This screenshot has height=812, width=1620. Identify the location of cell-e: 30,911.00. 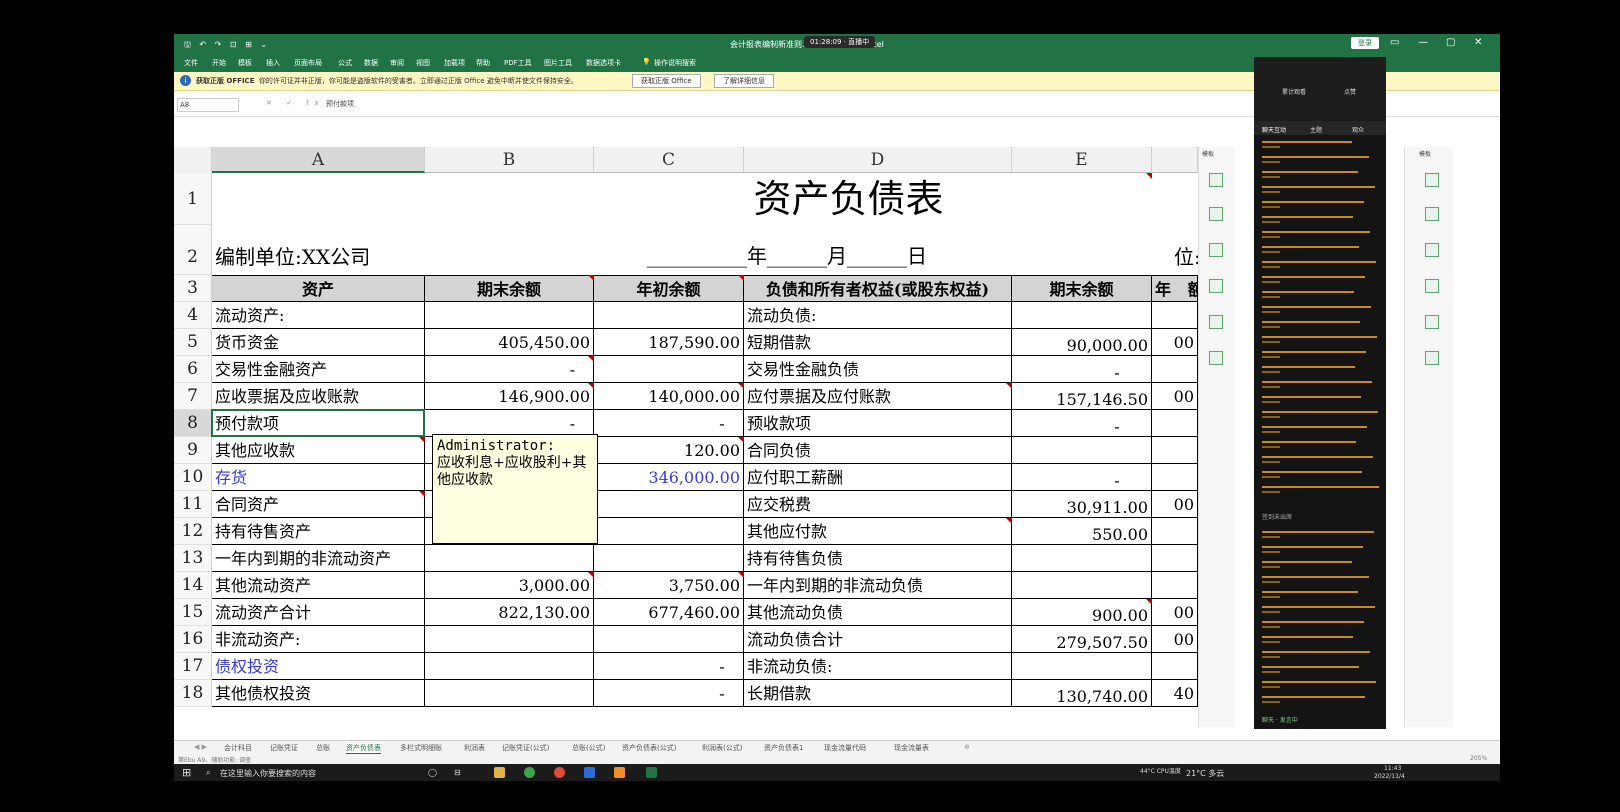
(1082, 504).